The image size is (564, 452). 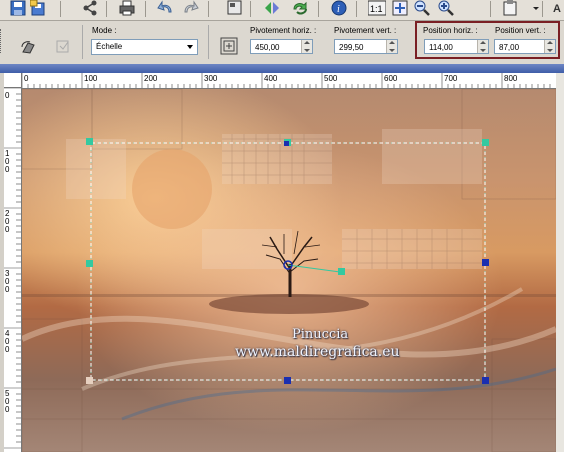 What do you see at coordinates (485, 262) in the screenshot?
I see `resize-handle-right` at bounding box center [485, 262].